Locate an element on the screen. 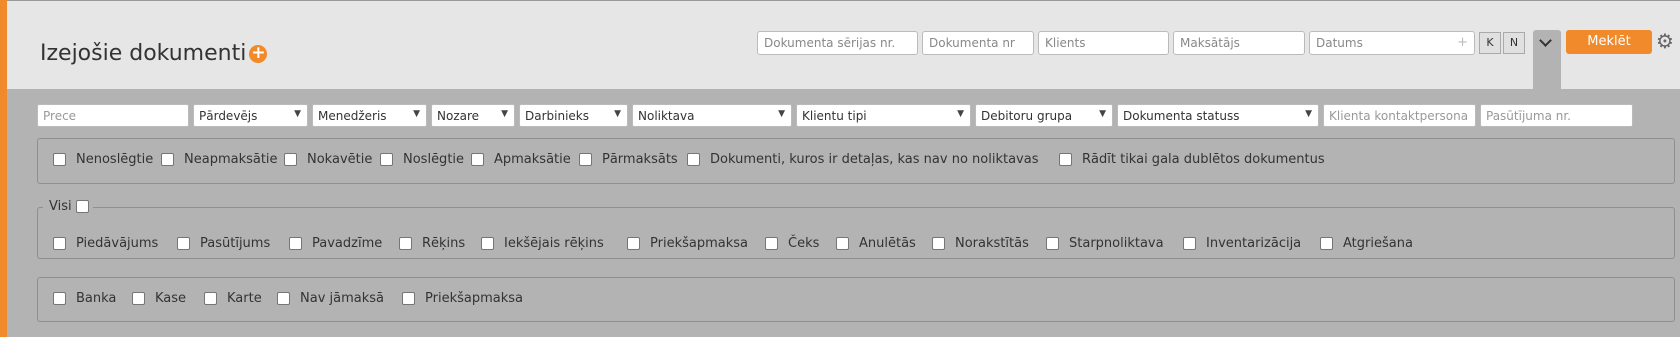  expand-filters-button is located at coordinates (1547, 59).